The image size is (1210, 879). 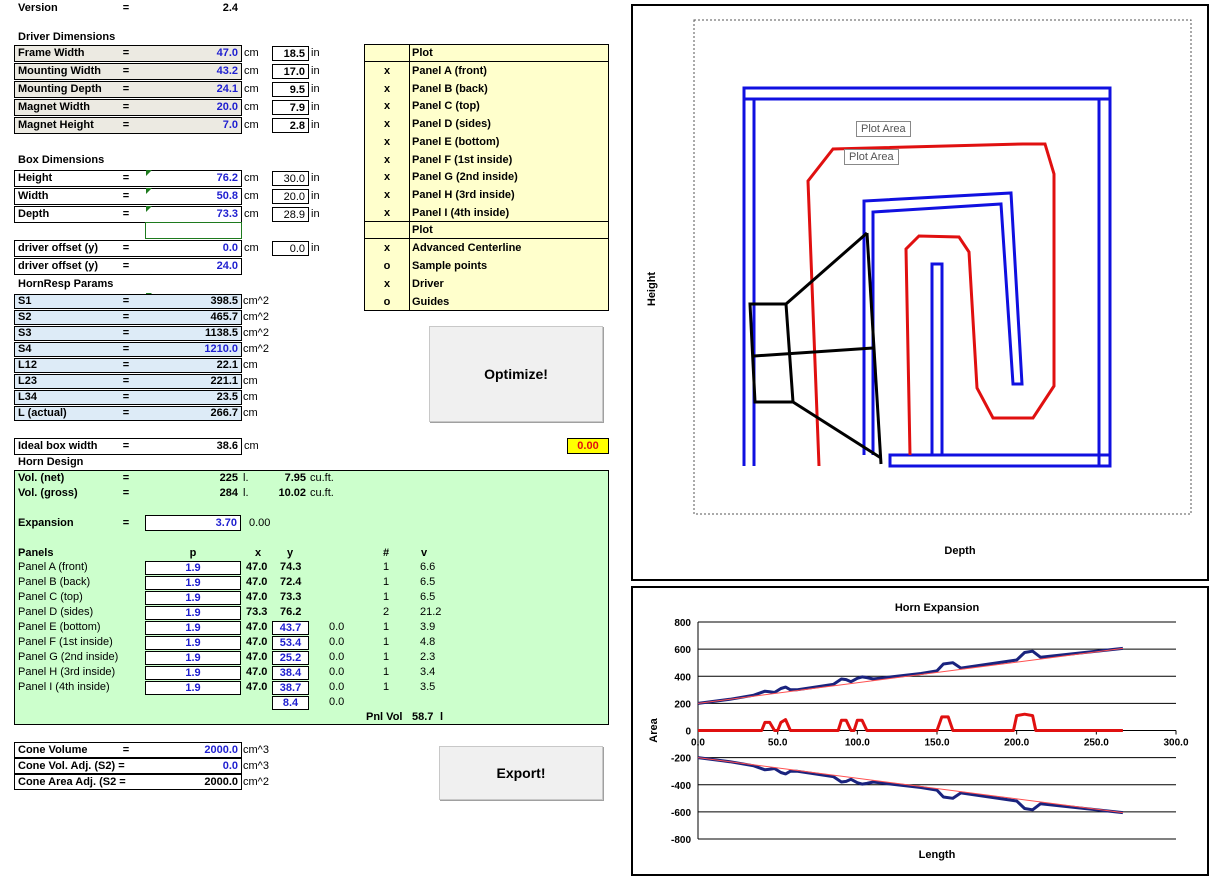 I want to click on cone-row-value: 0.0, so click(x=194, y=766).